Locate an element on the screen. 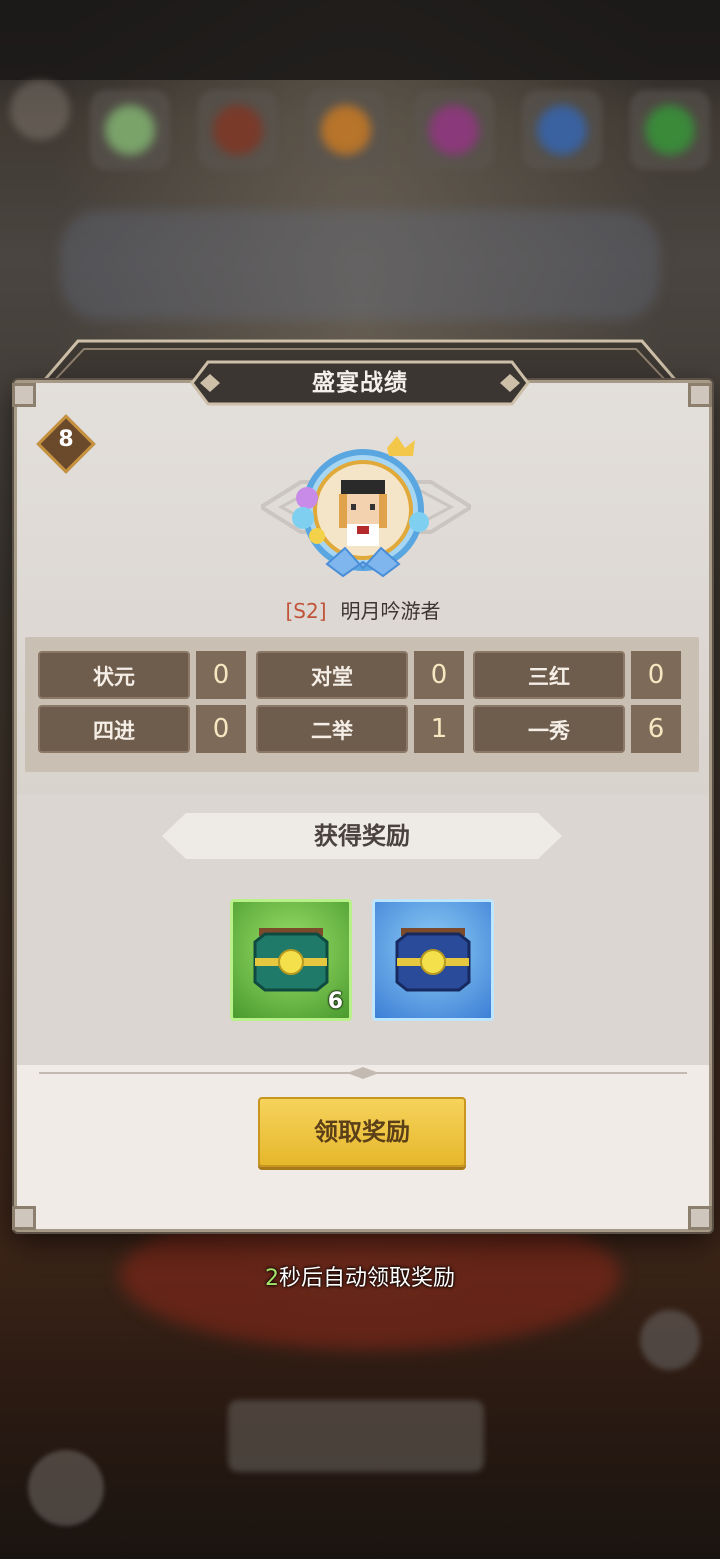 The width and height of the screenshot is (720, 1559). player-name-line: [S2] 明月吟游者 is located at coordinates (363, 609).